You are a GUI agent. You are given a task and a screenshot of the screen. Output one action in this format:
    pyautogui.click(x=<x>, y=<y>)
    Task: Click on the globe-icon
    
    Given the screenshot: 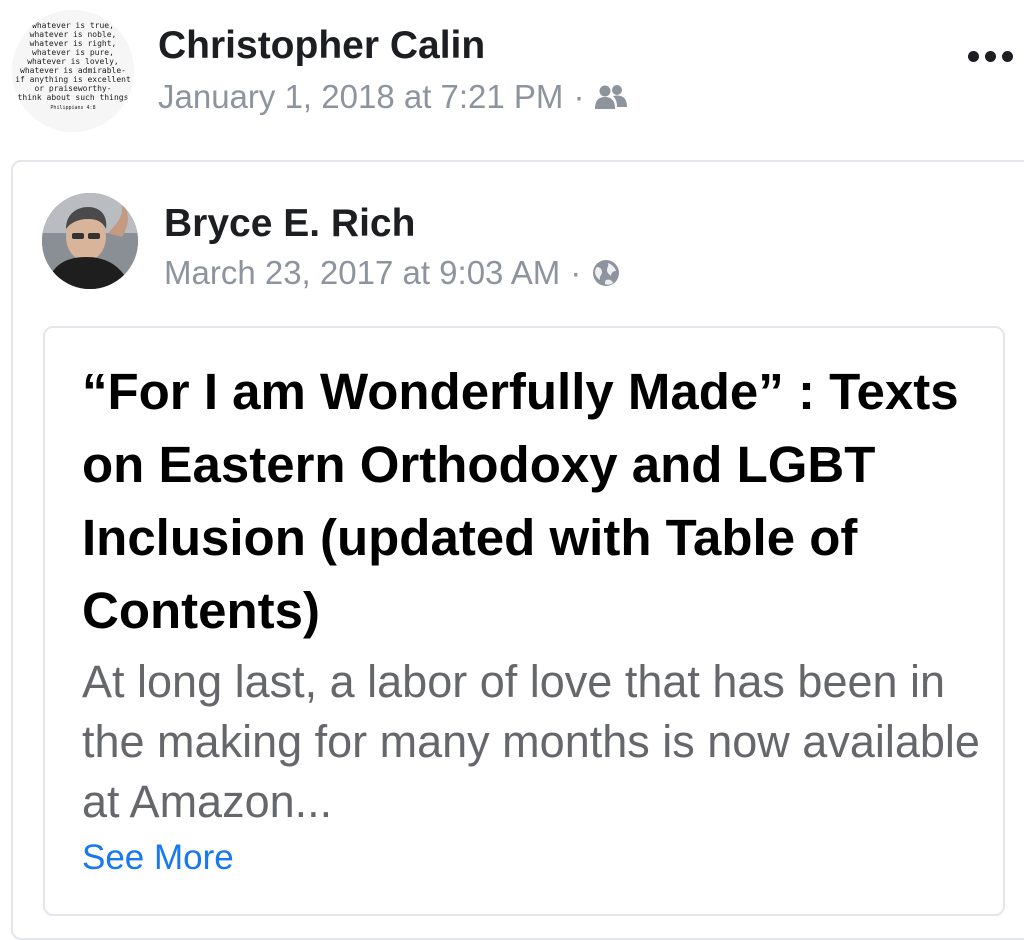 What is the action you would take?
    pyautogui.click(x=606, y=273)
    